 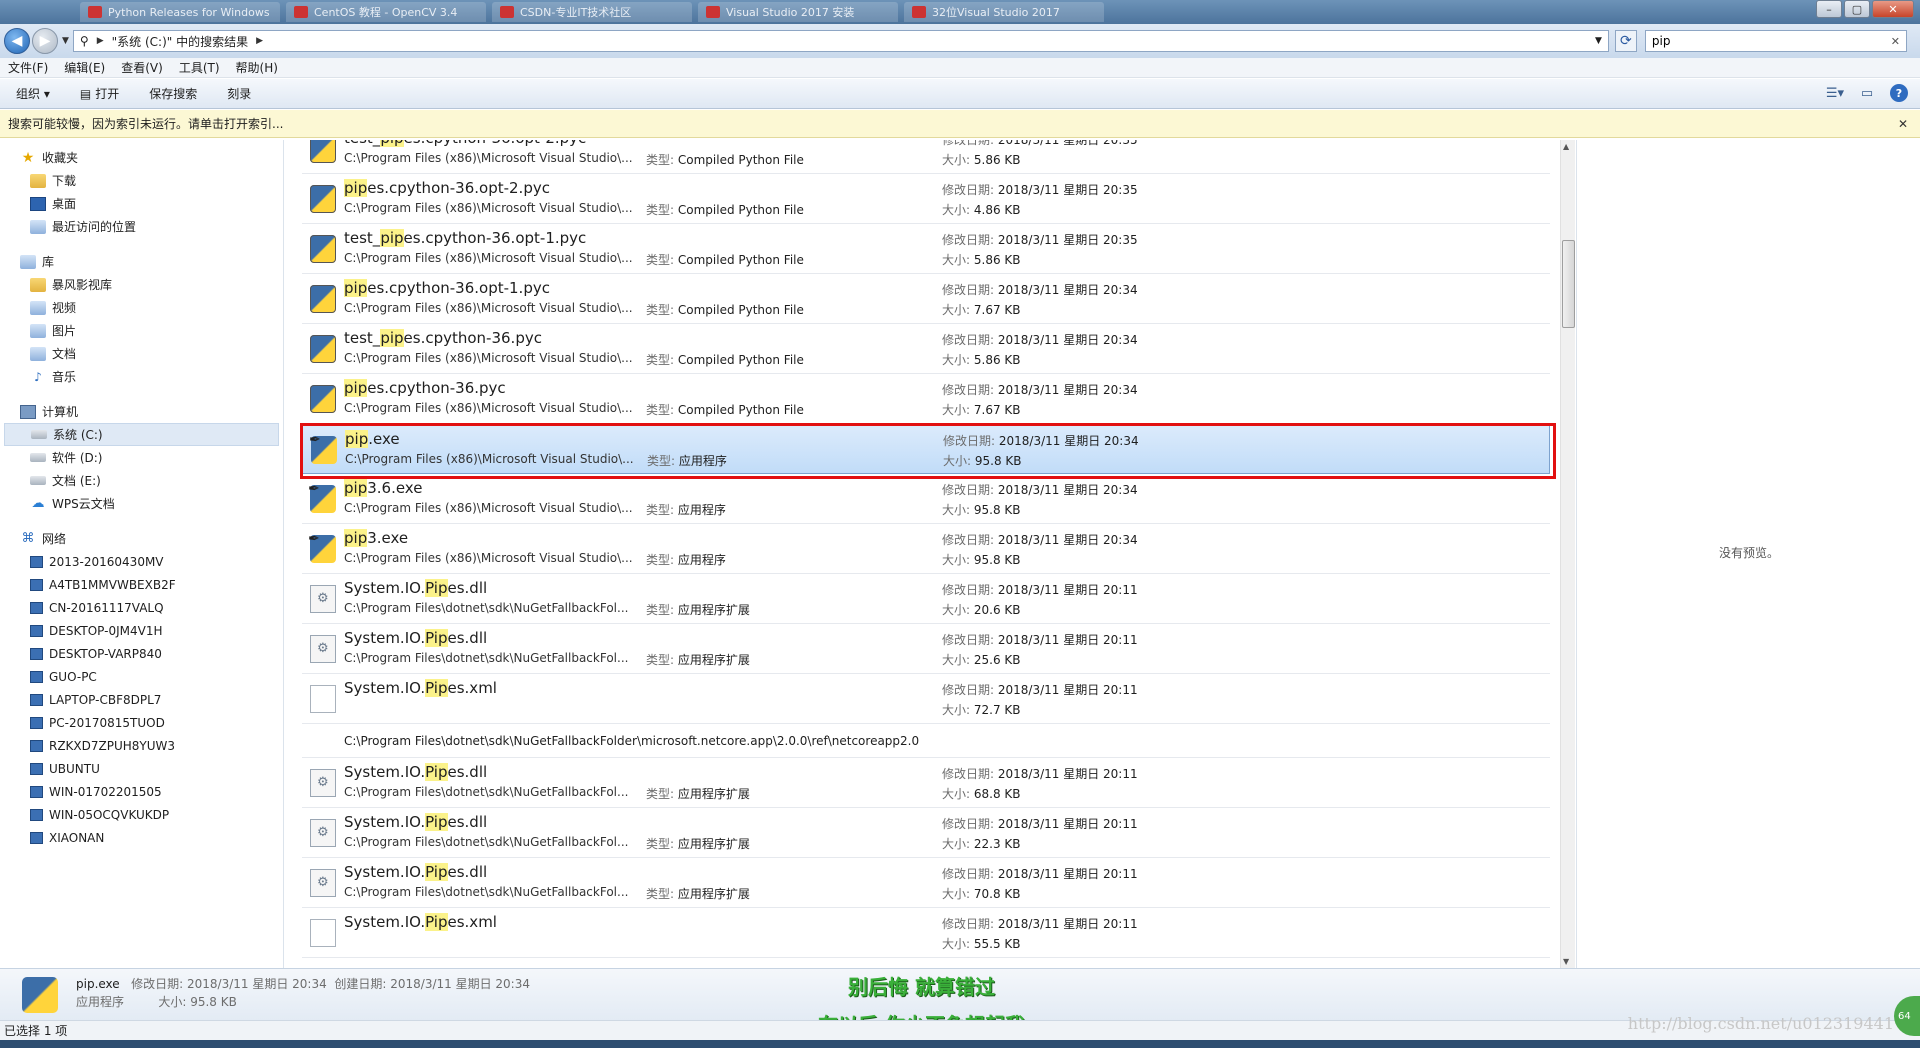 I want to click on maximize-button: ▢, so click(x=1857, y=9).